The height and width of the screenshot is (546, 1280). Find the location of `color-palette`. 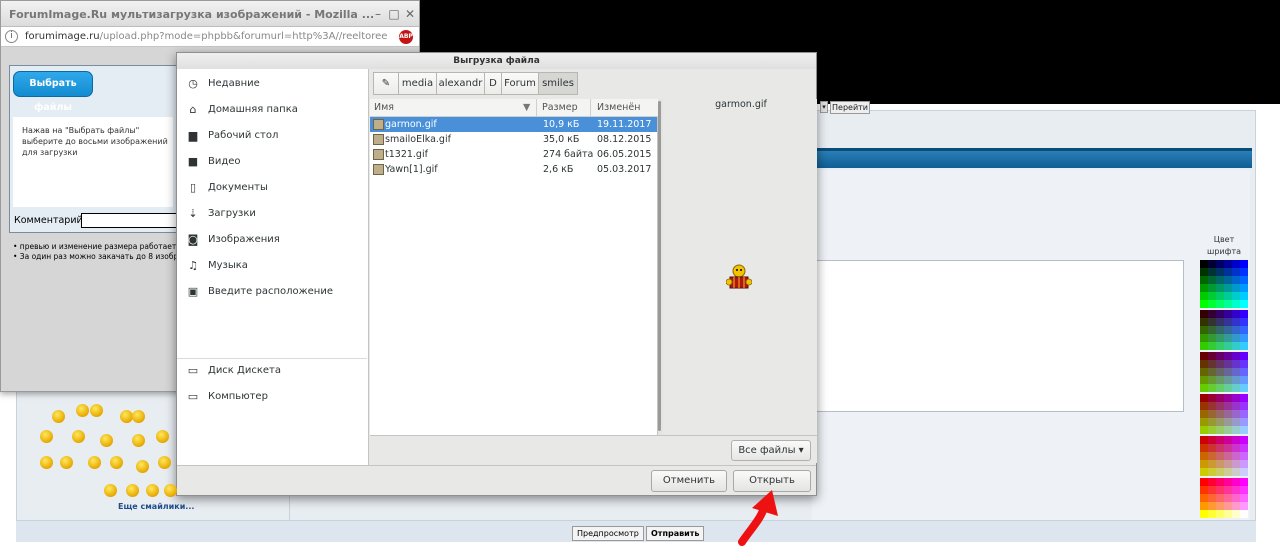

color-palette is located at coordinates (1224, 390).